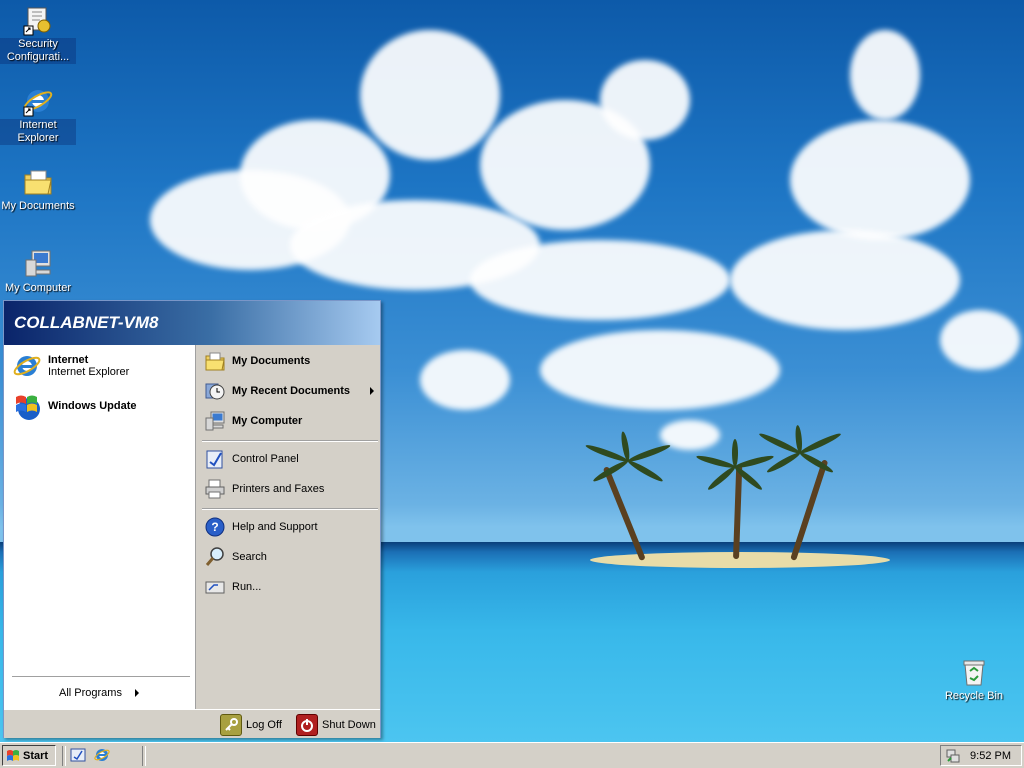 The image size is (1024, 768). Describe the element at coordinates (974, 672) in the screenshot. I see `recycle-bin-icon` at that location.